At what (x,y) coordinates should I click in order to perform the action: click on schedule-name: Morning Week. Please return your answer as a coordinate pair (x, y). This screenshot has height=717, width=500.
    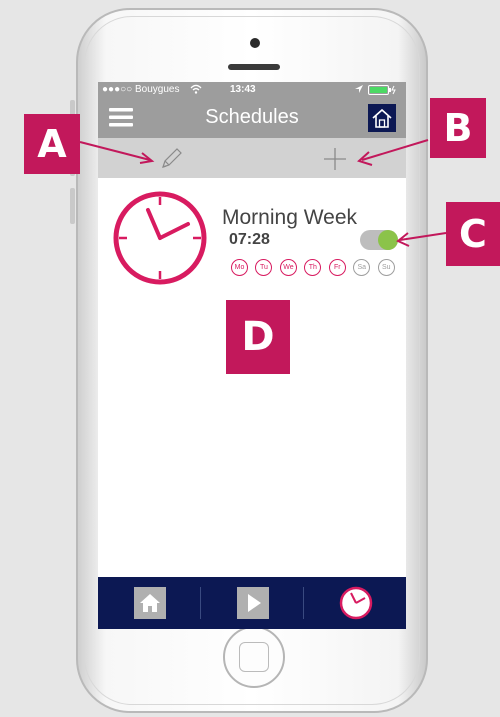
    Looking at the image, I should click on (290, 217).